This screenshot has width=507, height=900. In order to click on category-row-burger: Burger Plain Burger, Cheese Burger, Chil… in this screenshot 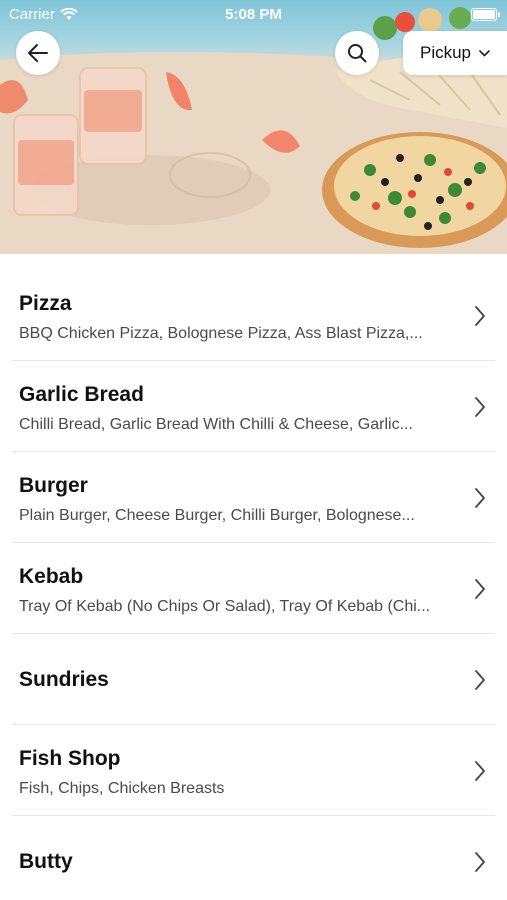, I will do `click(253, 497)`.